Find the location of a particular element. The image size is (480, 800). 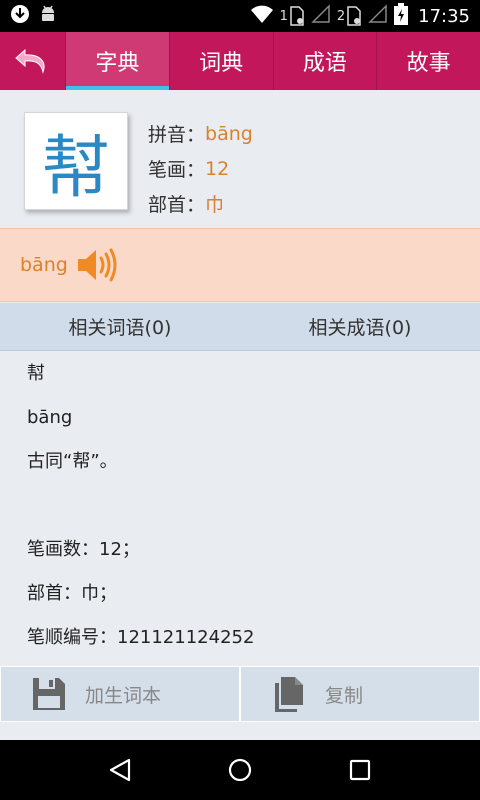

copy-button: 复制 is located at coordinates (360, 694).